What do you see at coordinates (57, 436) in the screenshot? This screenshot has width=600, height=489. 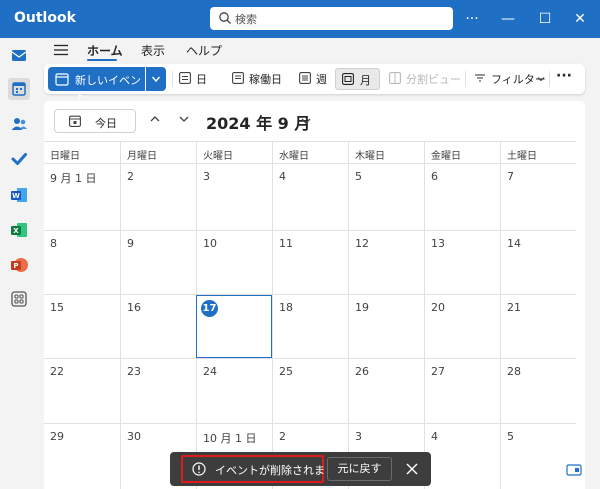 I see `day-number: 29` at bounding box center [57, 436].